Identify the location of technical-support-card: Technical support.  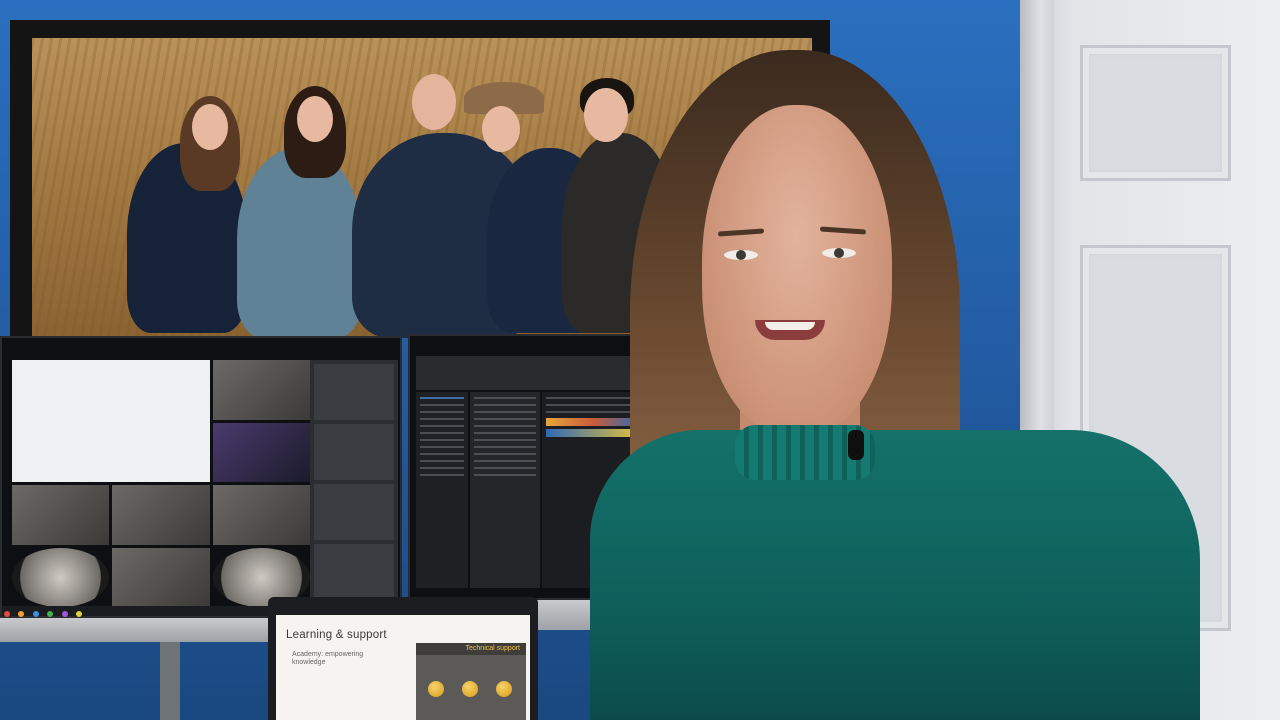
(471, 681).